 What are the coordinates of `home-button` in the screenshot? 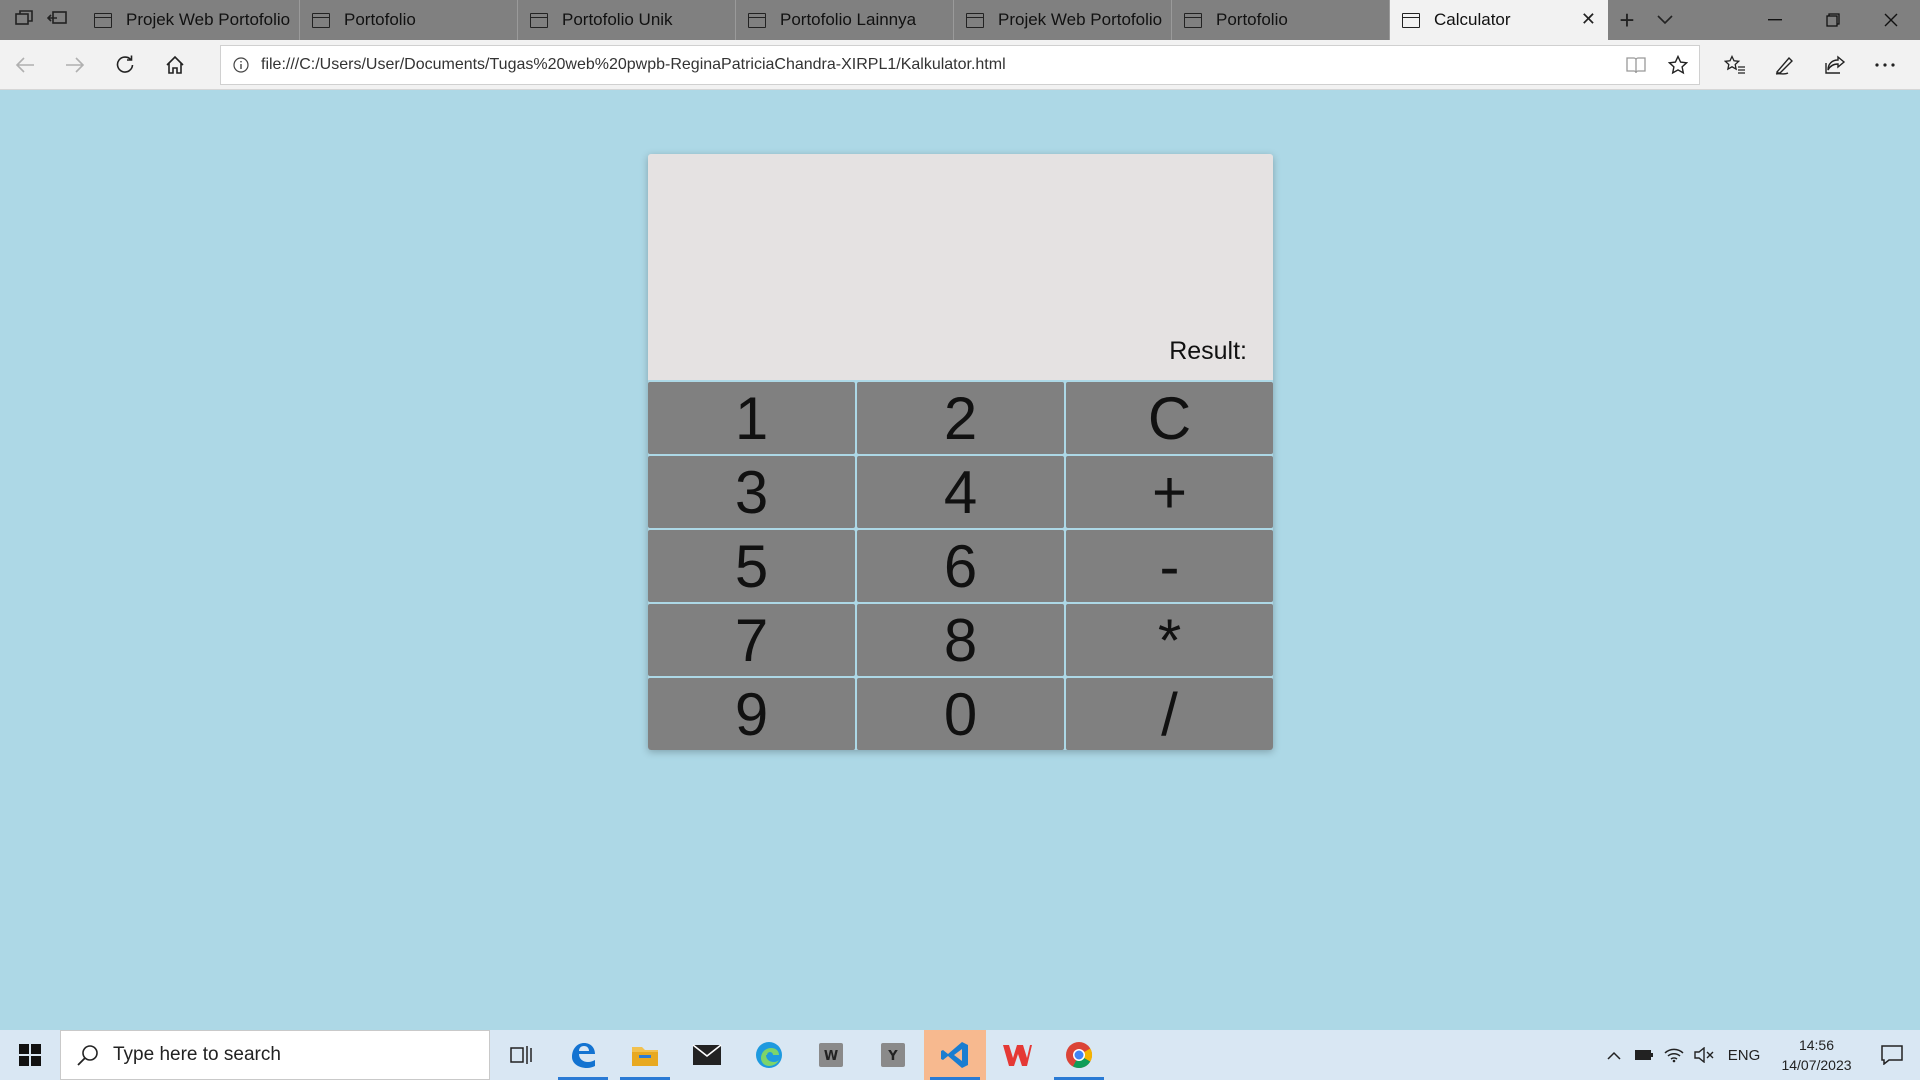 It's located at (175, 65).